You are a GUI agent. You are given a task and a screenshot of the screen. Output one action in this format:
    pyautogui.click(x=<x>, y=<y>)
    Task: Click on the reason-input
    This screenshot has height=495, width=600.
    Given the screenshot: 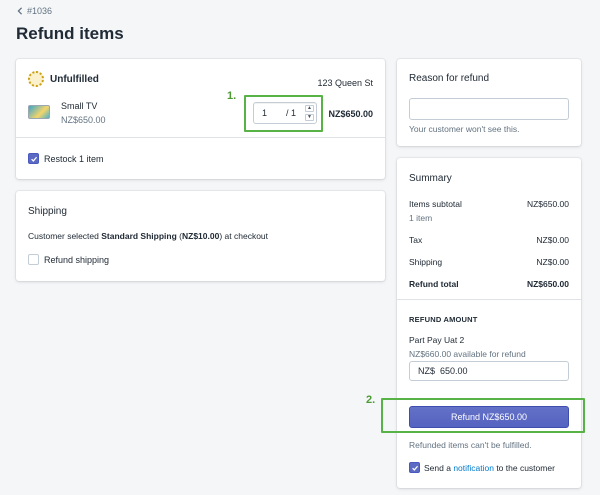 What is the action you would take?
    pyautogui.click(x=489, y=109)
    